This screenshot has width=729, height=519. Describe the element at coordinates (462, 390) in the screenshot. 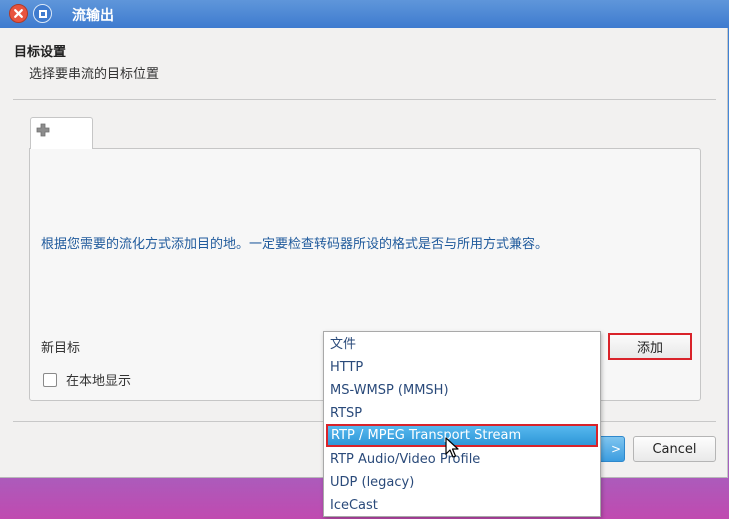

I see `dropdown-item-mmsh: MS-WMSP (MMSH)` at that location.